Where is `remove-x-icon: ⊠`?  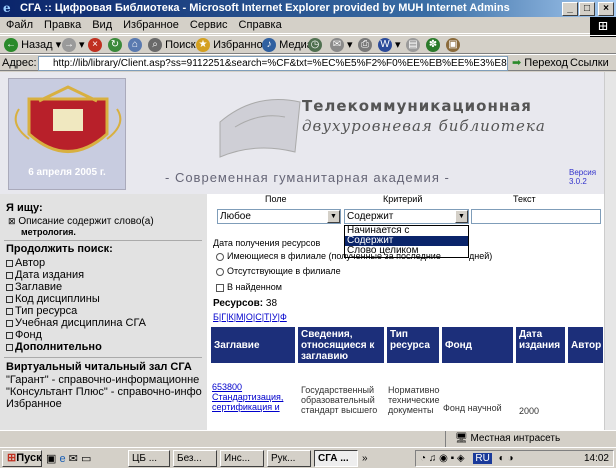 remove-x-icon: ⊠ is located at coordinates (12, 221).